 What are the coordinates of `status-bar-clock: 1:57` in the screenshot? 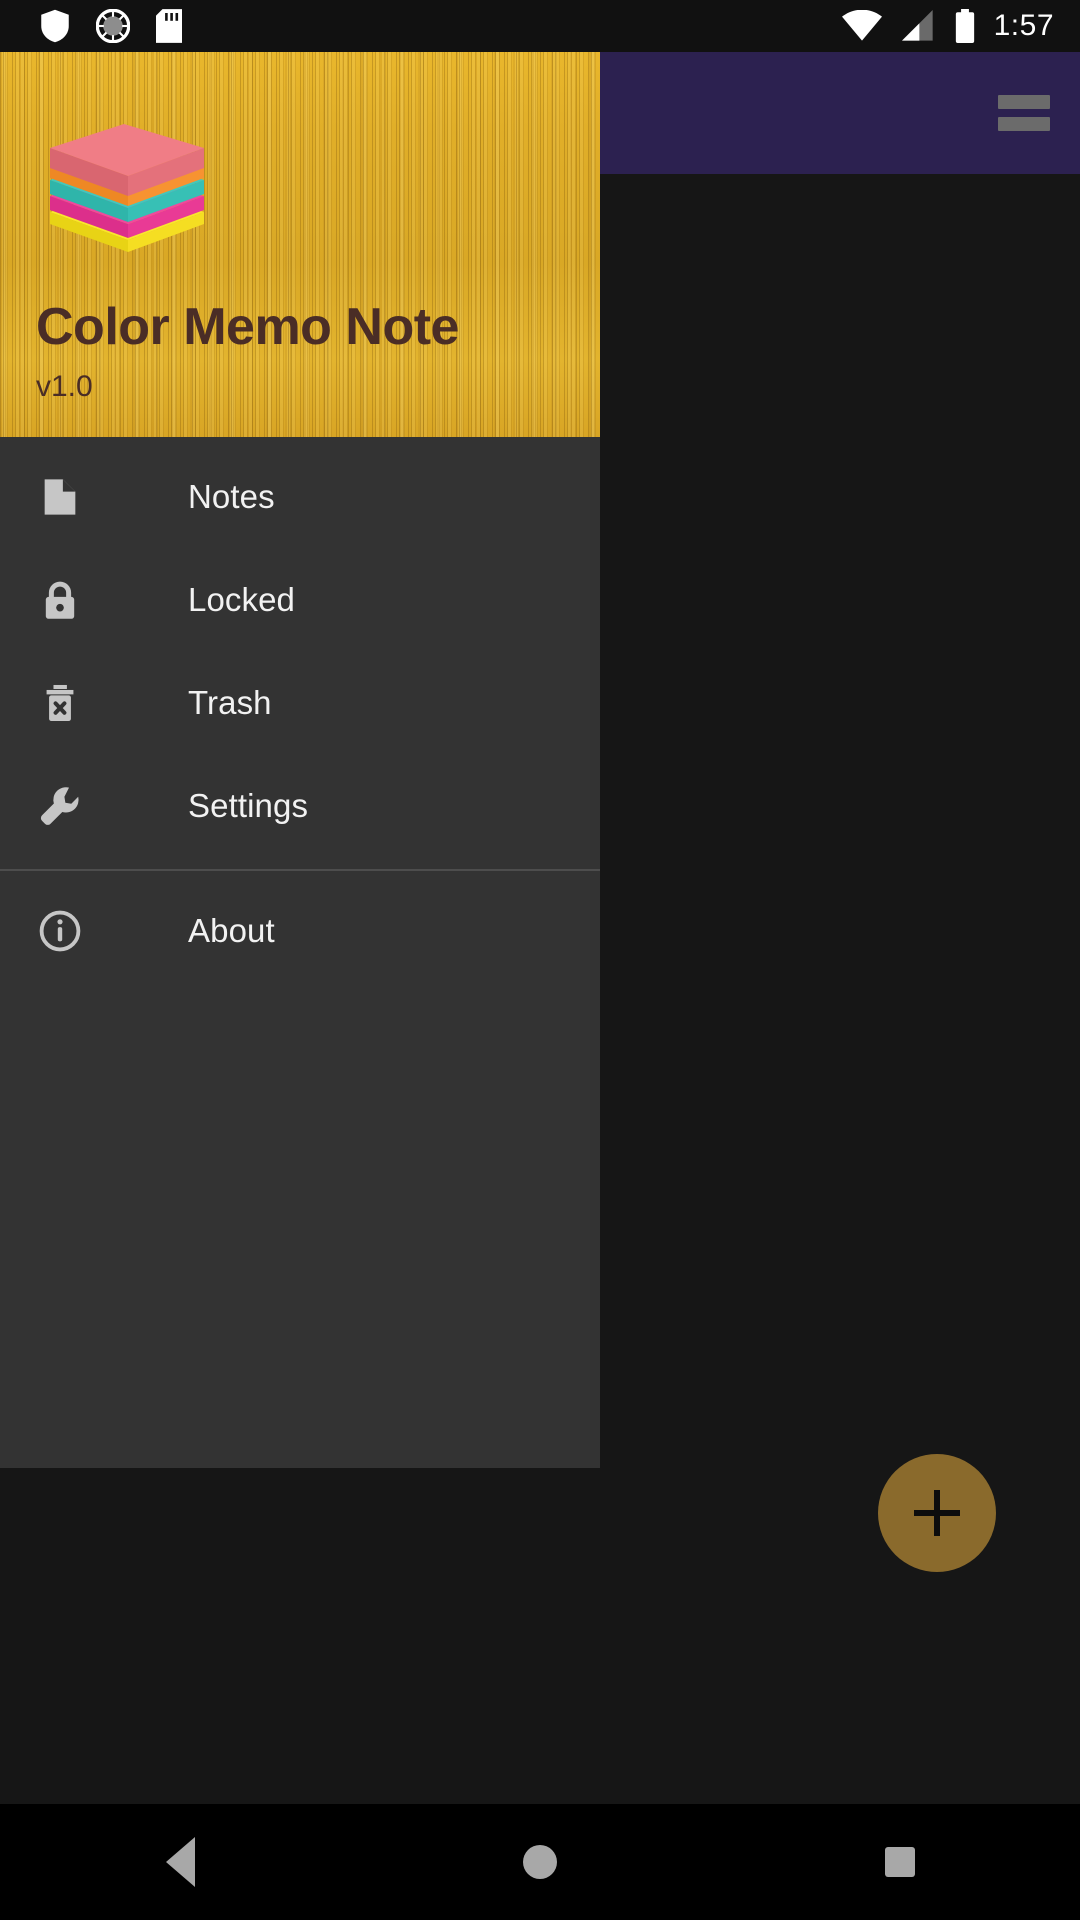 It's located at (1023, 25).